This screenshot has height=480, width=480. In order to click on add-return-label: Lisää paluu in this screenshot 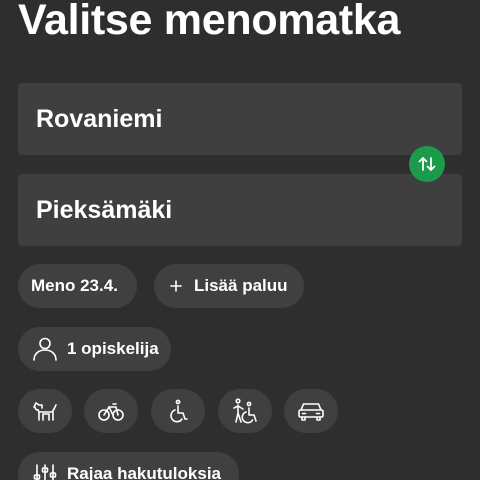, I will do `click(241, 285)`.